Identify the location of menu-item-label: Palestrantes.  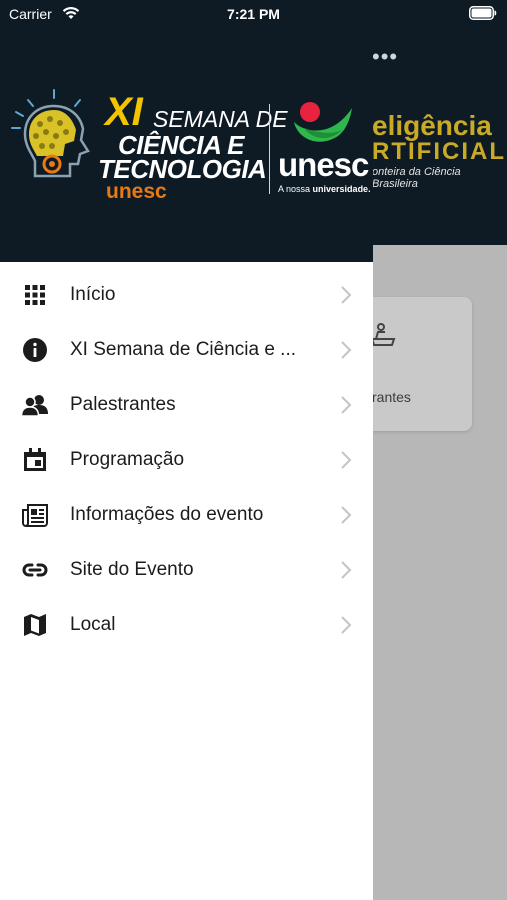
(123, 404).